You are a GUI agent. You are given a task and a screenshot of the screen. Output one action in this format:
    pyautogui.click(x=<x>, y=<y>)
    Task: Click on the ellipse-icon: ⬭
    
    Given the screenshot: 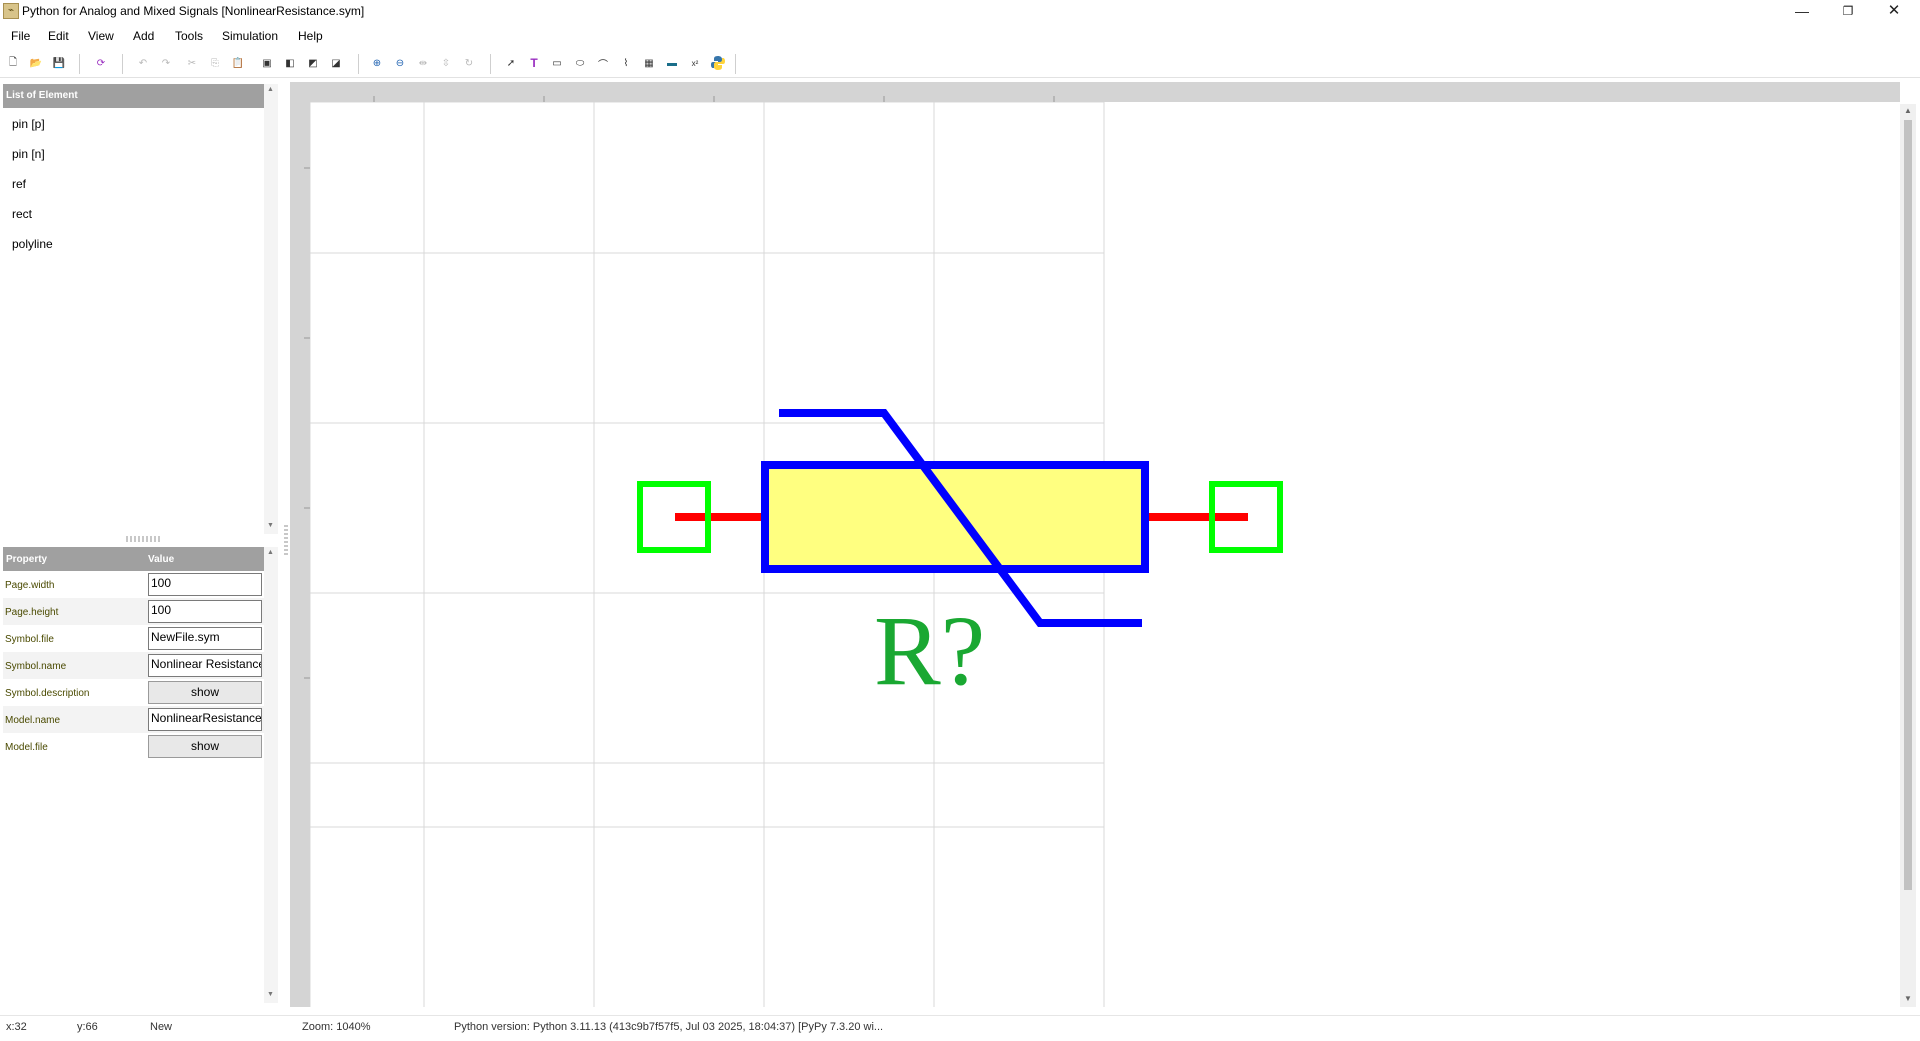 What is the action you would take?
    pyautogui.click(x=580, y=63)
    